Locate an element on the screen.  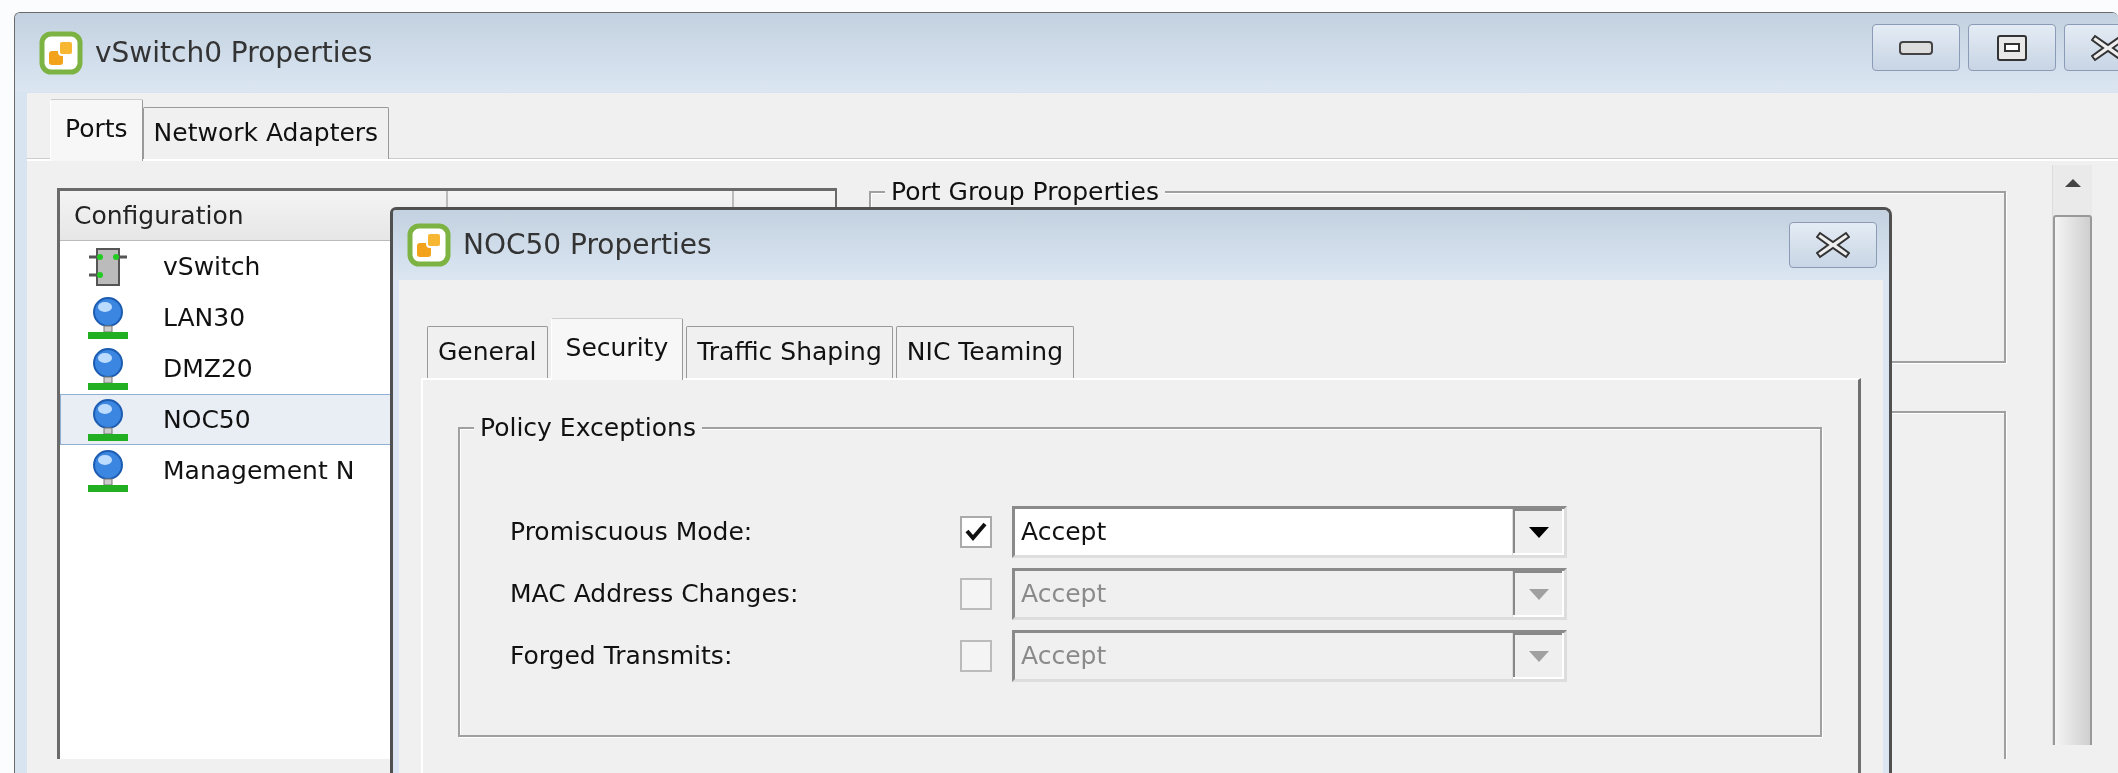
field-label: Promiscuous Mode: is located at coordinates (632, 532).